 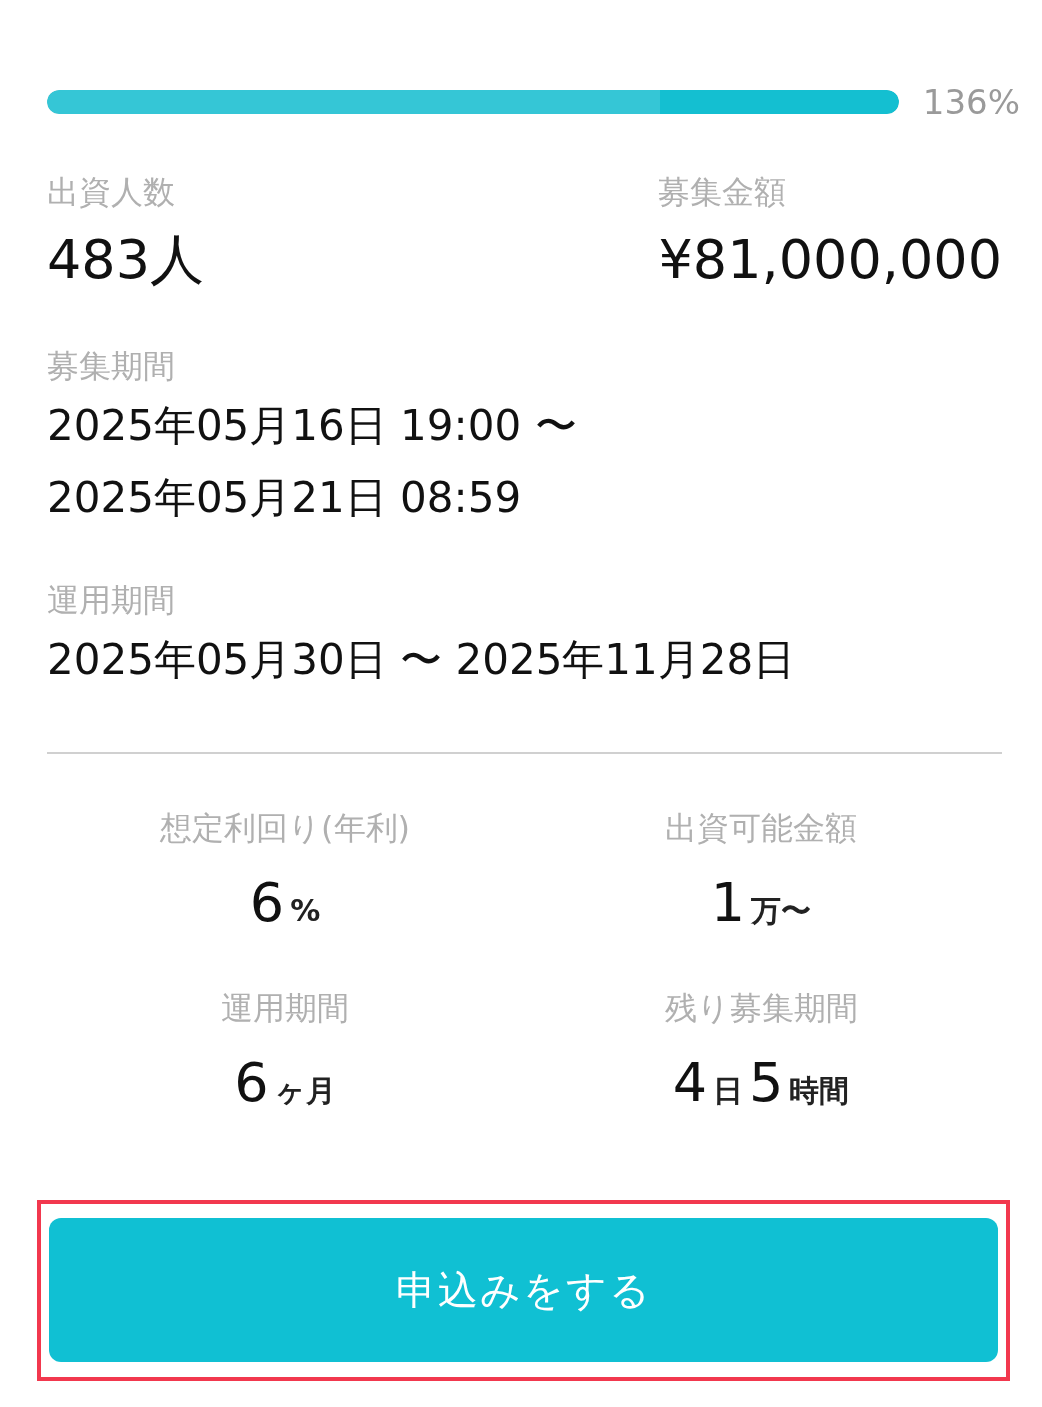 What do you see at coordinates (312, 426) in the screenshot?
I see `date-text: 2025年05月16日 19:00 〜` at bounding box center [312, 426].